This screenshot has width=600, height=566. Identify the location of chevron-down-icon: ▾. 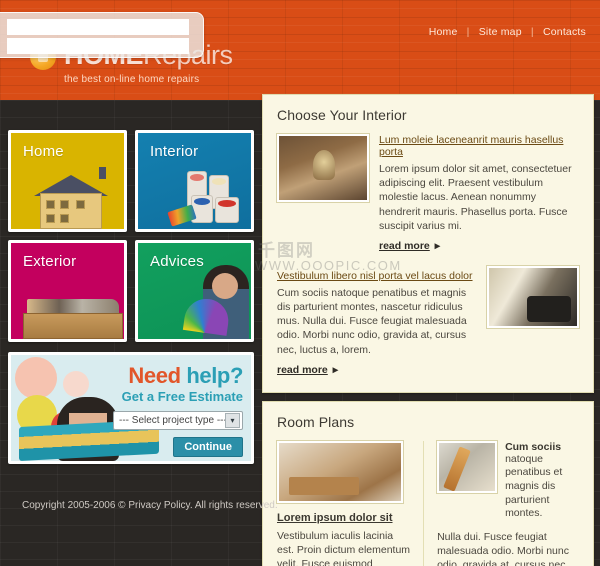
(232, 420).